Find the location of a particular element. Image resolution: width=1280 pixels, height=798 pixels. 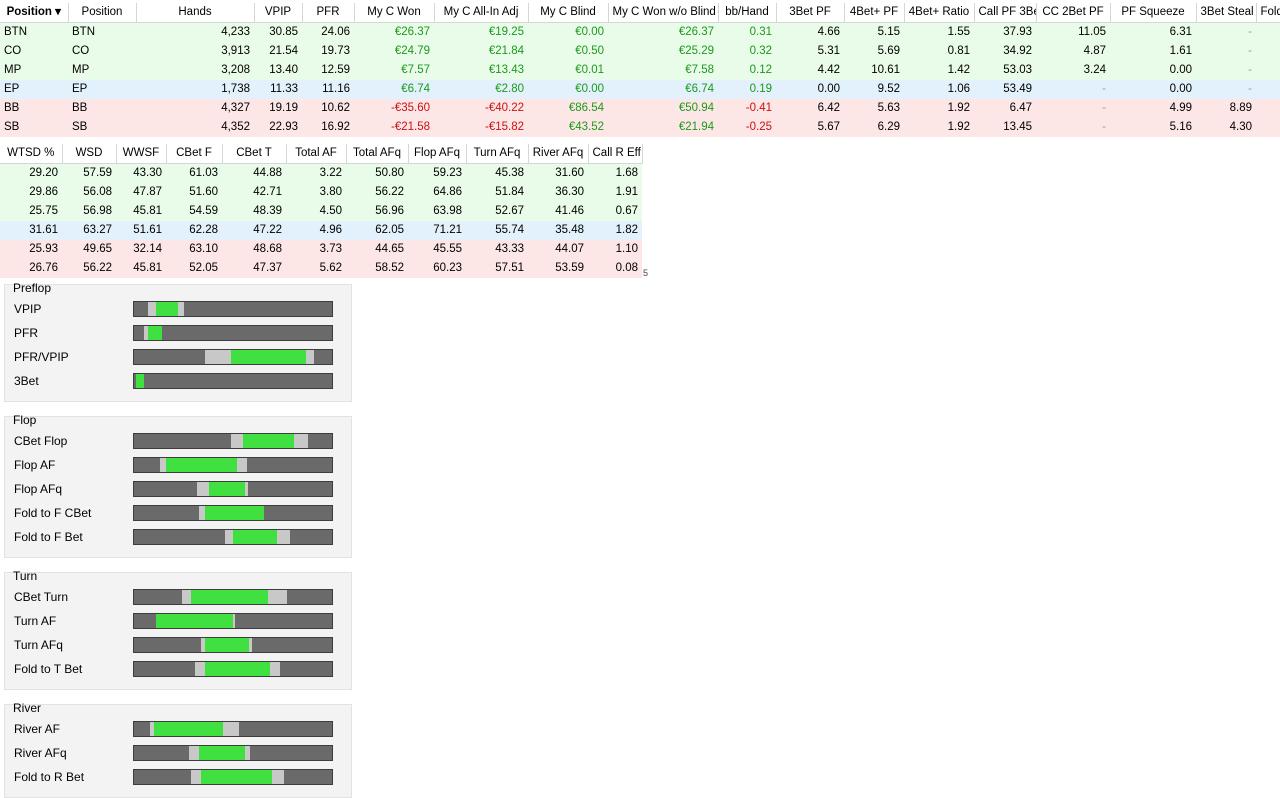

column-header-fold-to-steal: Fold to Steal is located at coordinates (1268, 13).